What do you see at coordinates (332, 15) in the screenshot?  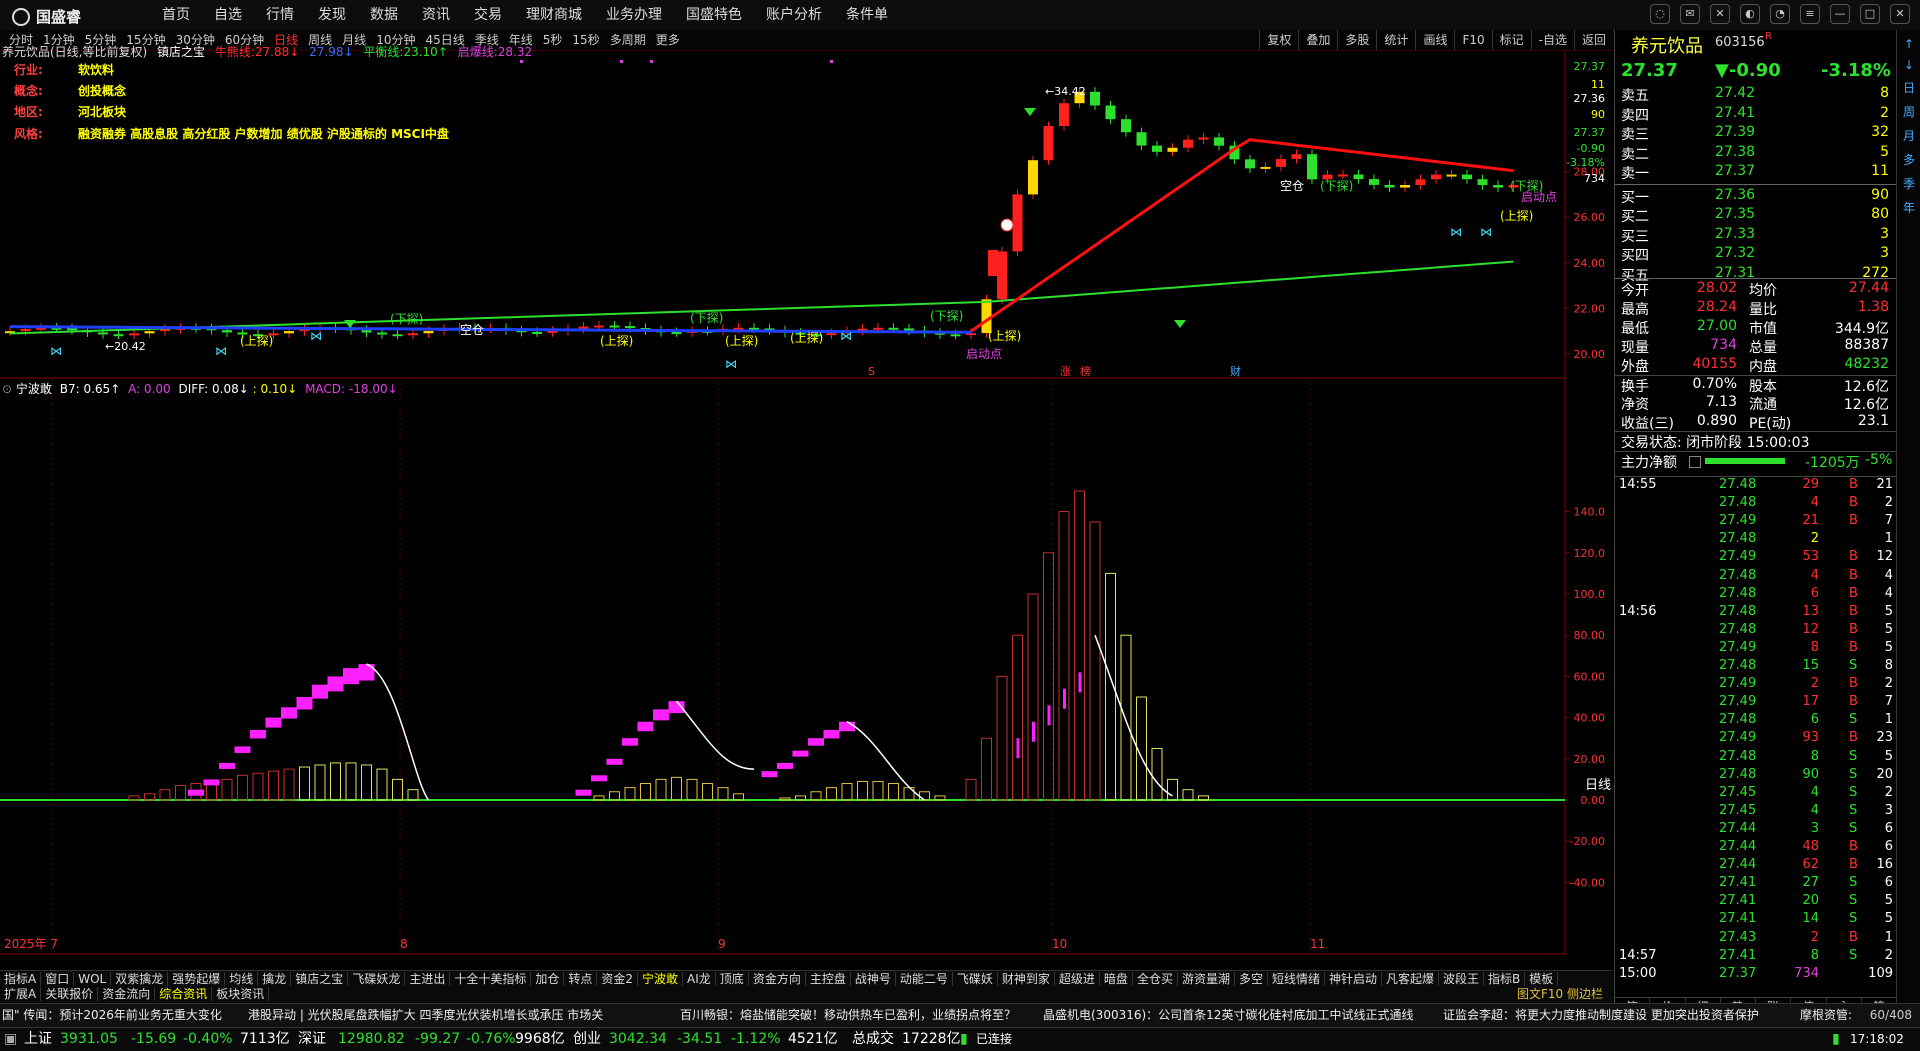 I see `menu-item-3: 发现` at bounding box center [332, 15].